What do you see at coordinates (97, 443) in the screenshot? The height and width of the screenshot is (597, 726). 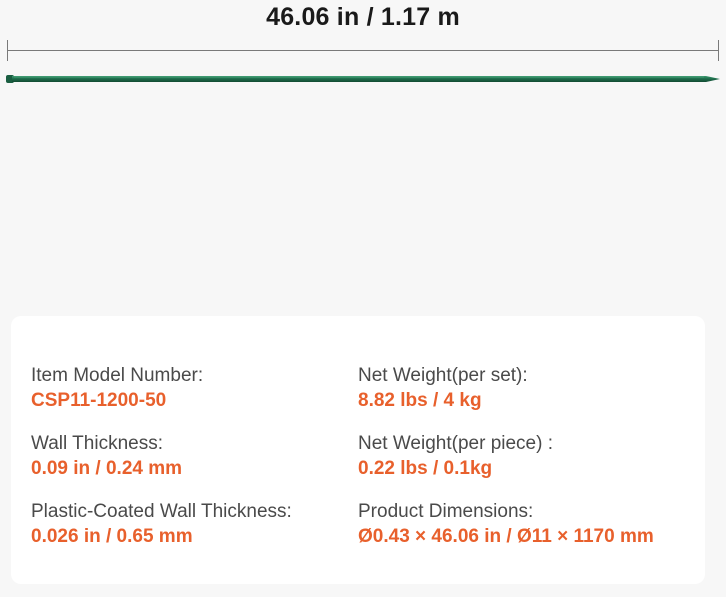 I see `spec-label: Wall Thickness:` at bounding box center [97, 443].